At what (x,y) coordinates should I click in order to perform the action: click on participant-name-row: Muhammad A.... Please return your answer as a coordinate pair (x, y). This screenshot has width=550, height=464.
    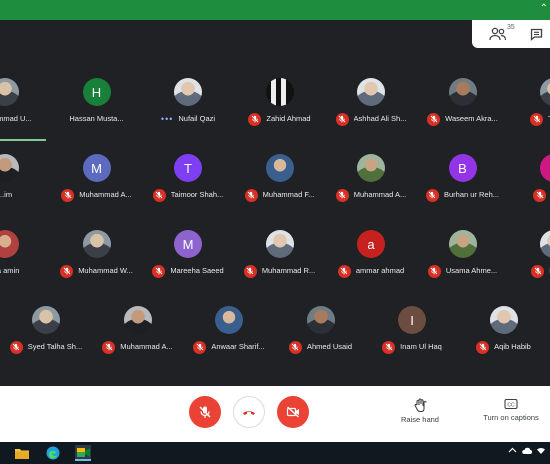
    Looking at the image, I should click on (138, 347).